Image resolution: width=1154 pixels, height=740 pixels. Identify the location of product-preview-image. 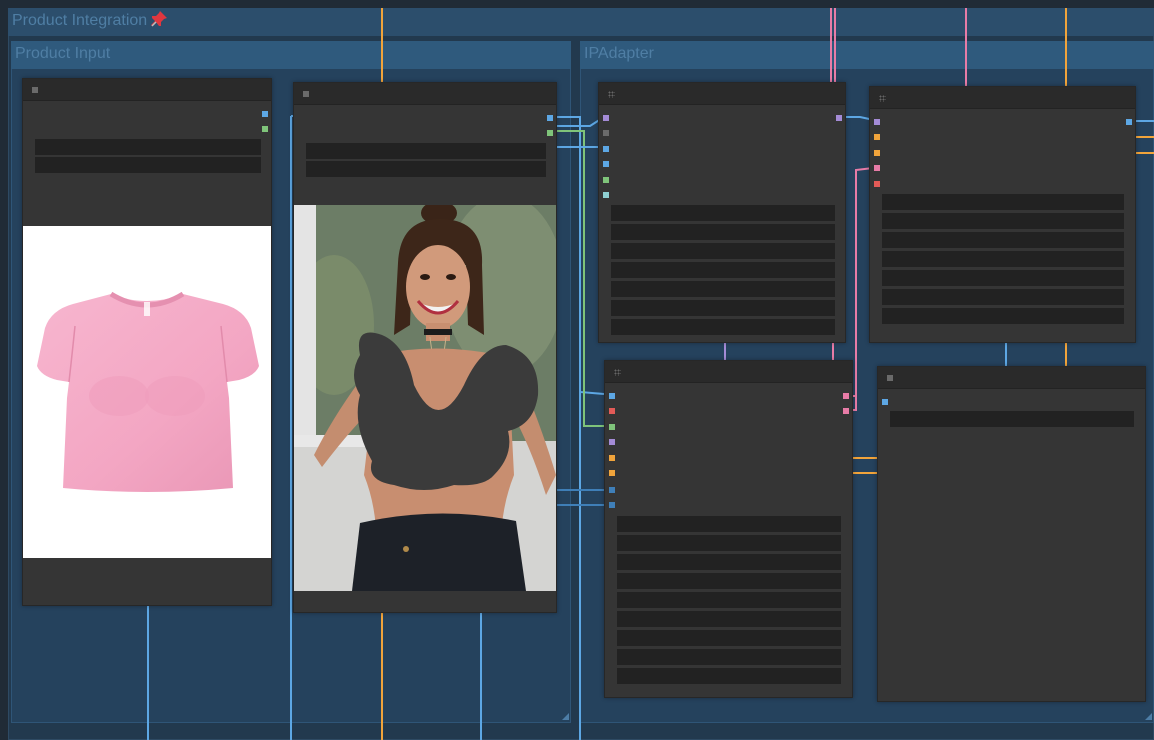
(147, 392).